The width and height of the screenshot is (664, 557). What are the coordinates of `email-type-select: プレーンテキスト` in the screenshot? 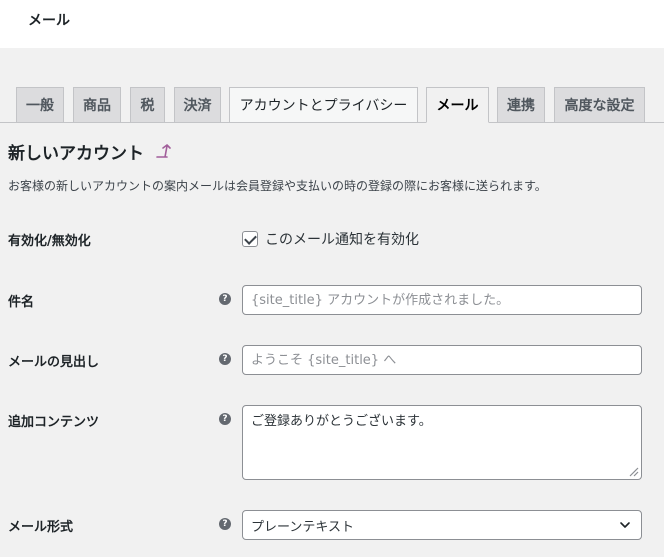 It's located at (442, 525).